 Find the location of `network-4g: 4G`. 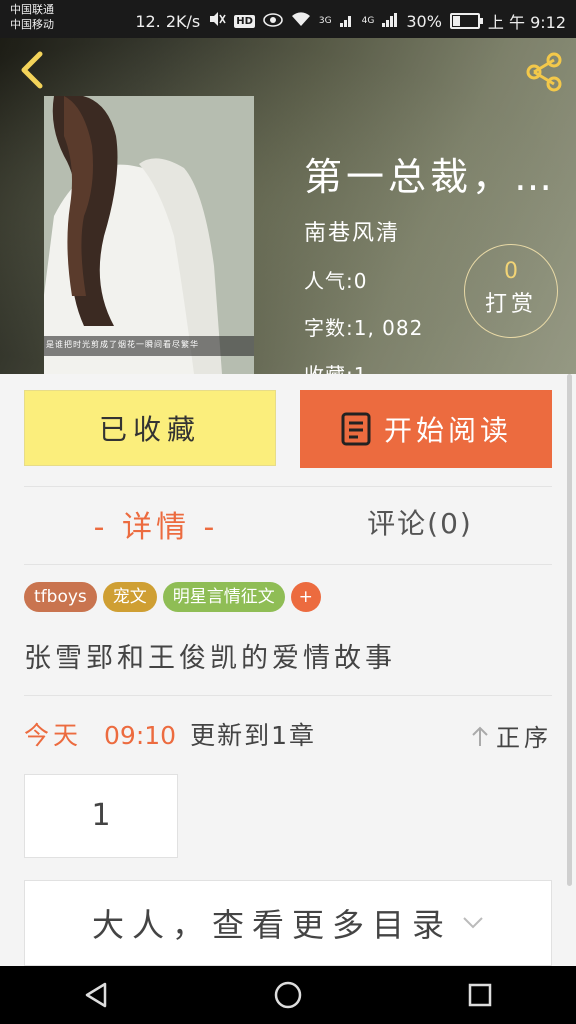

network-4g: 4G is located at coordinates (368, 21).